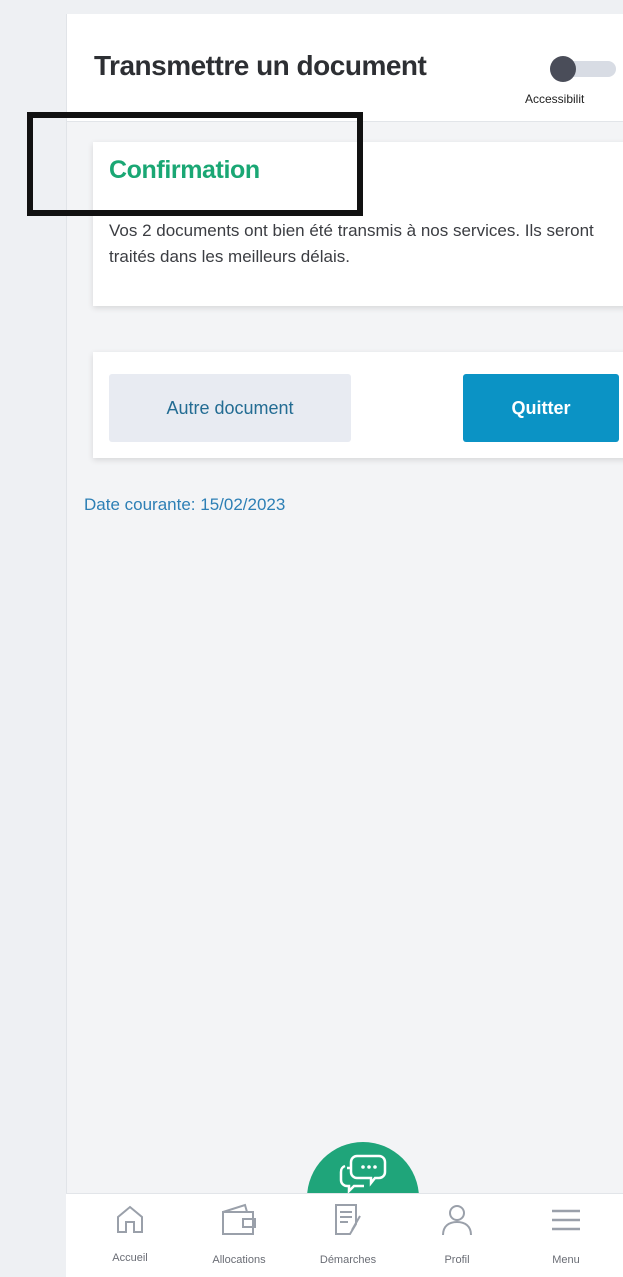 The image size is (623, 1277). I want to click on other-document-button: Autre document, so click(230, 408).